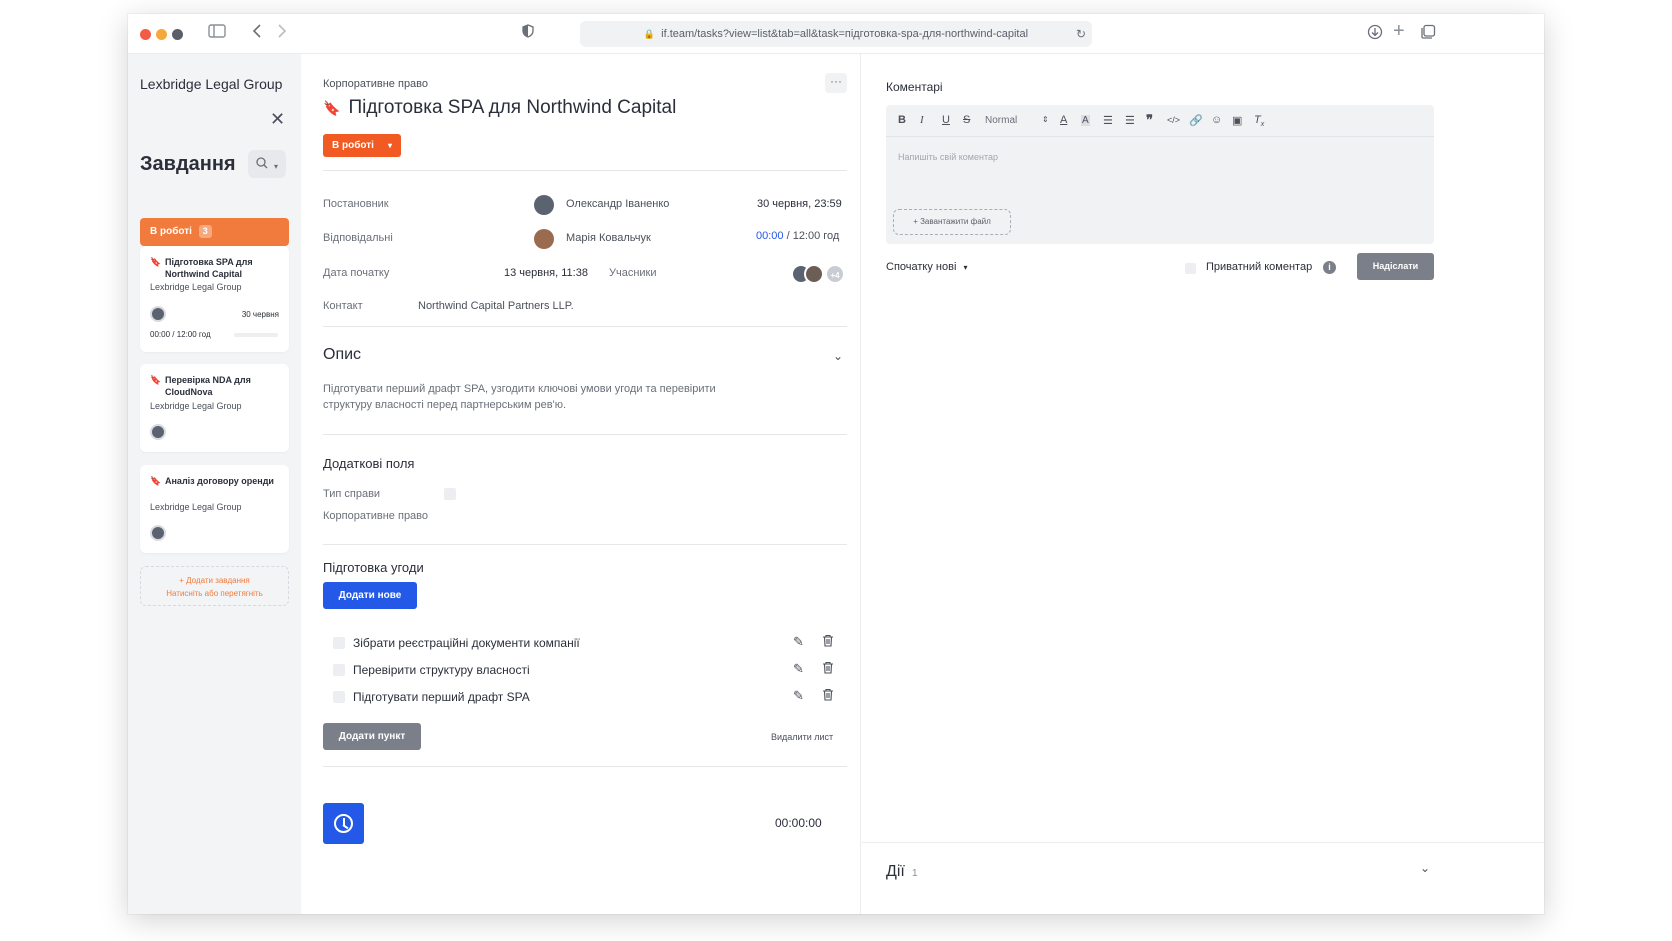 This screenshot has width=1672, height=941. Describe the element at coordinates (372, 736) in the screenshot. I see `add-item-button: Додати пункт` at that location.